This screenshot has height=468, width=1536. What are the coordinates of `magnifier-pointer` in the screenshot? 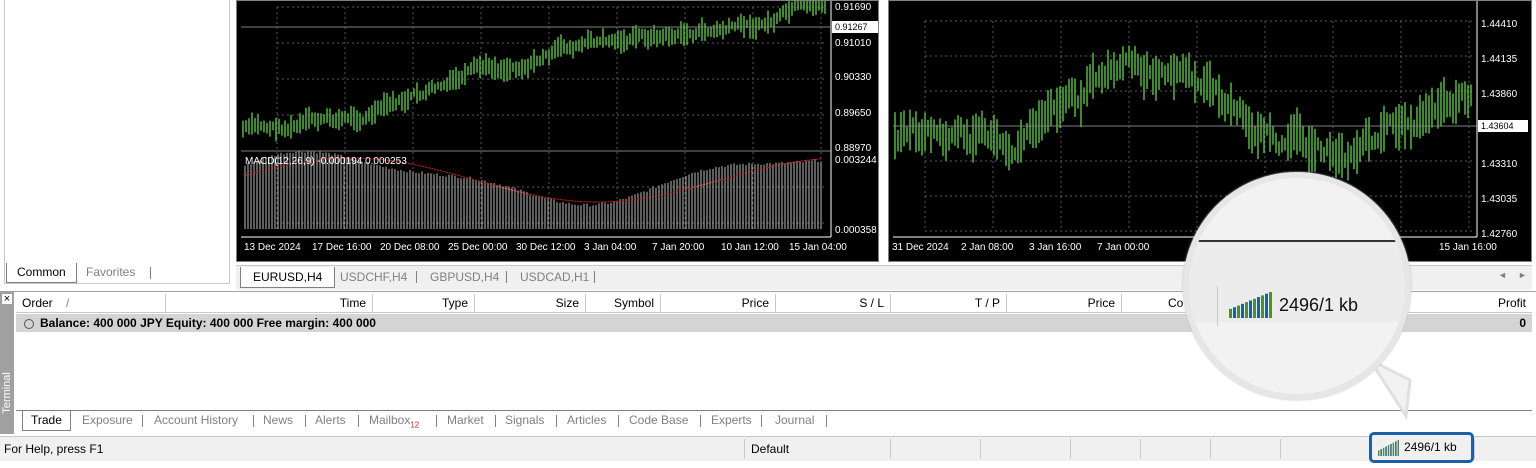 It's located at (1391, 390).